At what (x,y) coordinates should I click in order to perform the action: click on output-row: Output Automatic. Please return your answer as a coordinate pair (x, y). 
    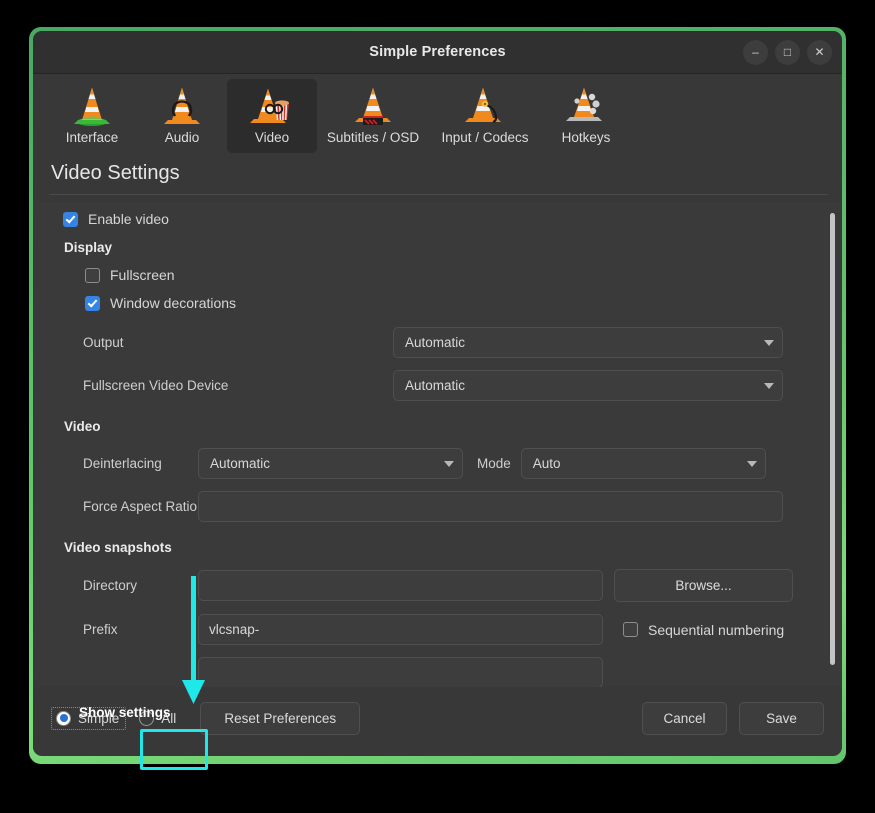
    Looking at the image, I should click on (437, 342).